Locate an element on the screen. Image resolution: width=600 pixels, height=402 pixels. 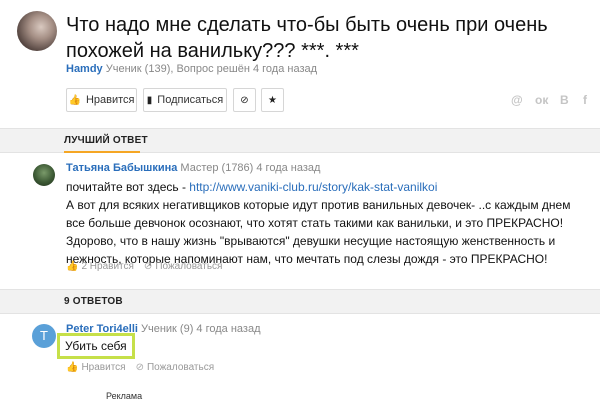
block-icon: ⊘ is located at coordinates (244, 100).